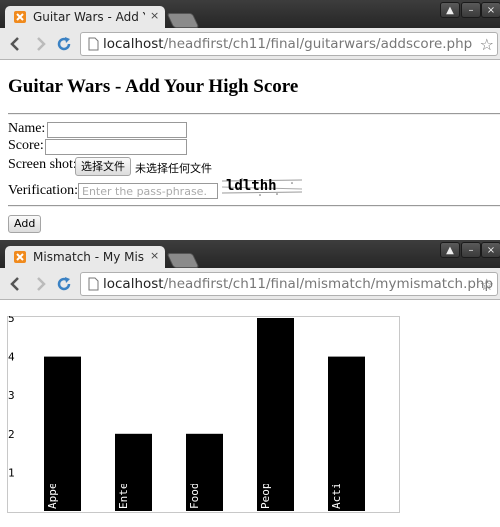 This screenshot has height=527, width=500. What do you see at coordinates (116, 147) in the screenshot?
I see `score-input` at bounding box center [116, 147].